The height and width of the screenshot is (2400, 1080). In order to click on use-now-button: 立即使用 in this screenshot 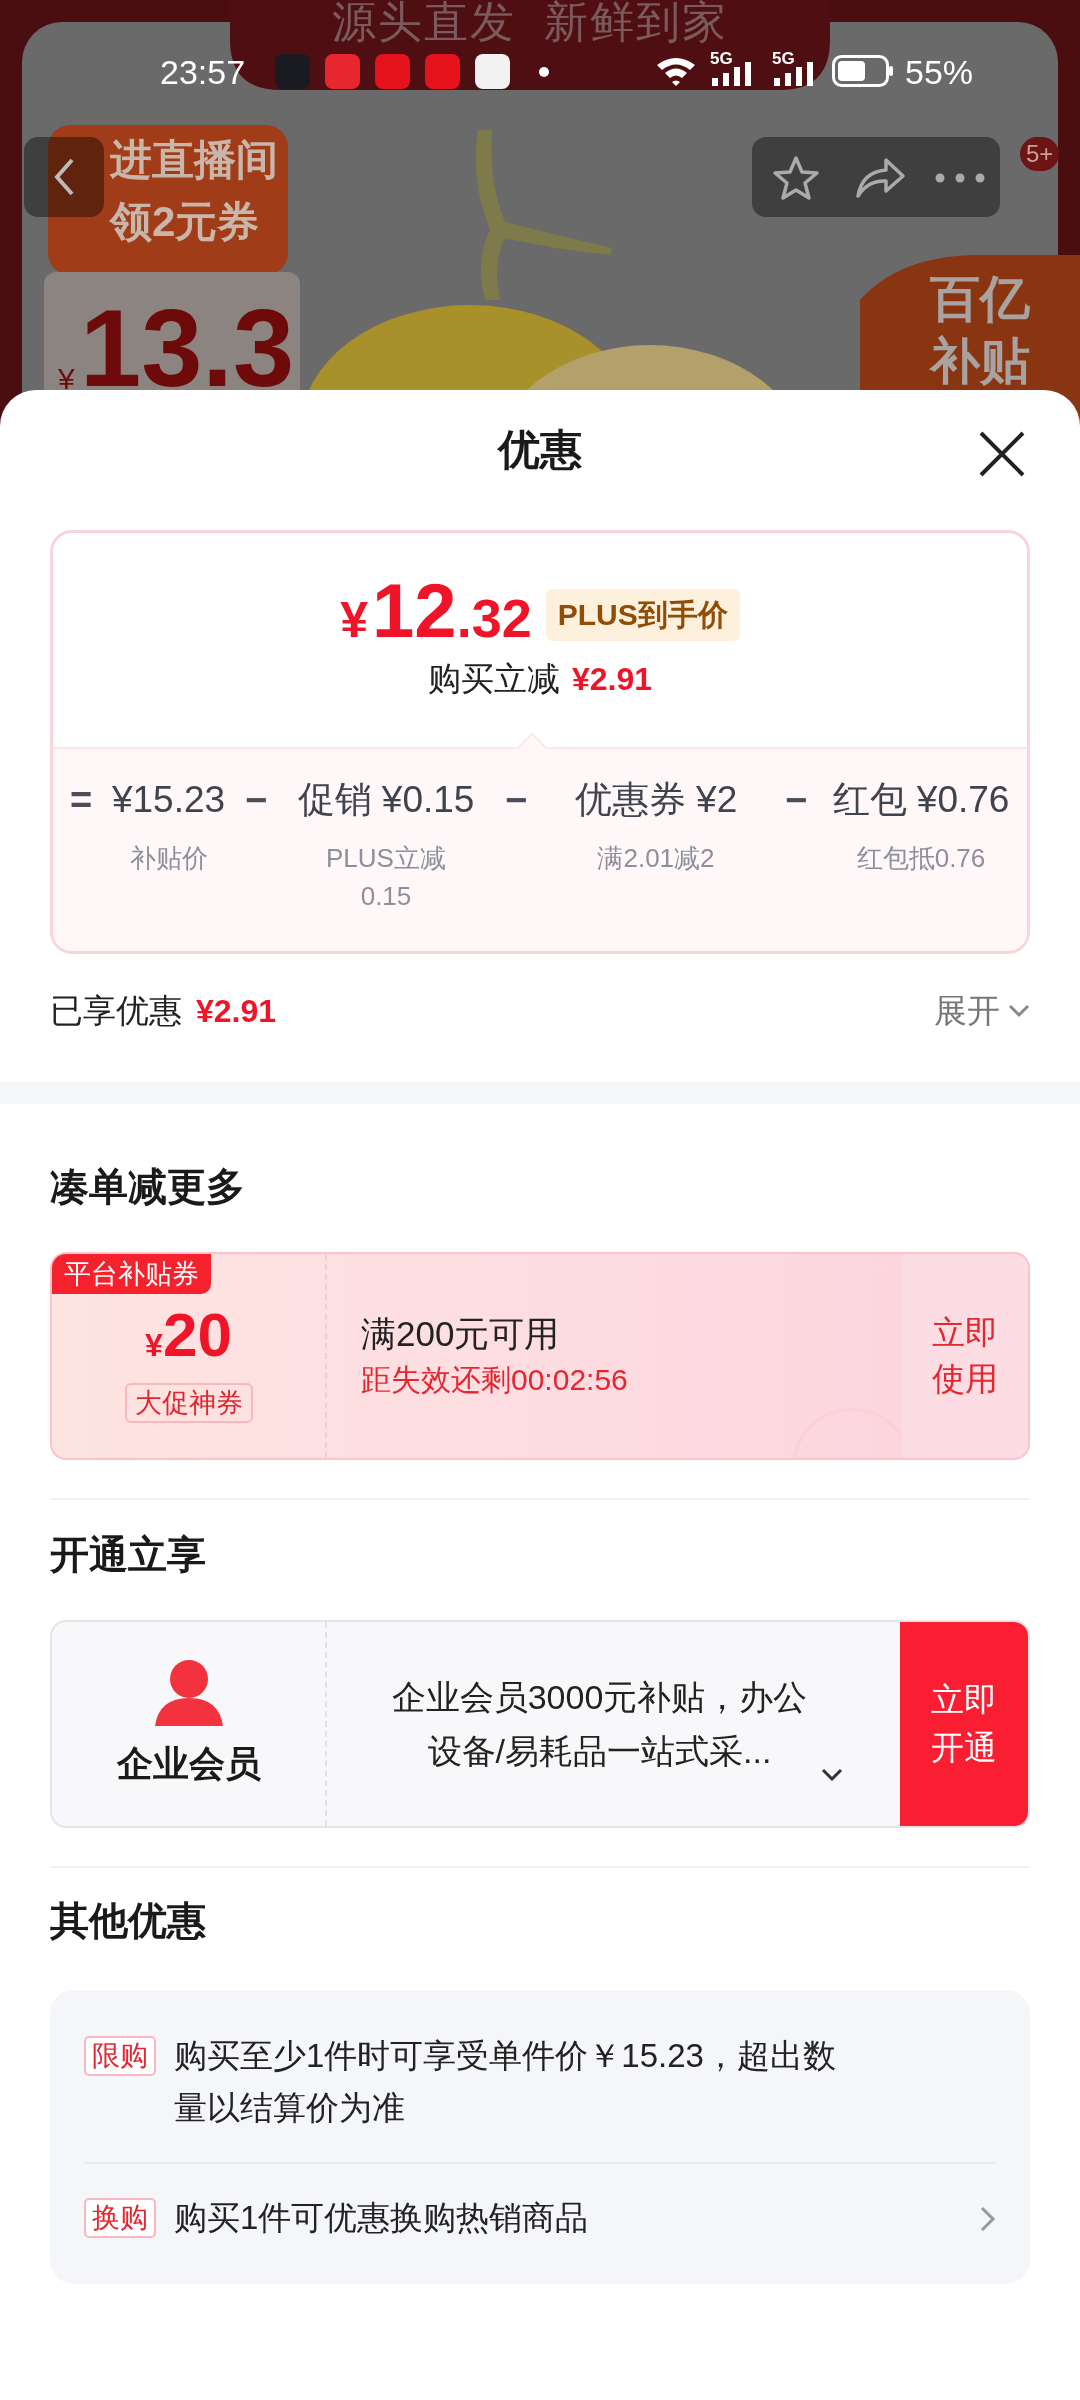, I will do `click(965, 1356)`.